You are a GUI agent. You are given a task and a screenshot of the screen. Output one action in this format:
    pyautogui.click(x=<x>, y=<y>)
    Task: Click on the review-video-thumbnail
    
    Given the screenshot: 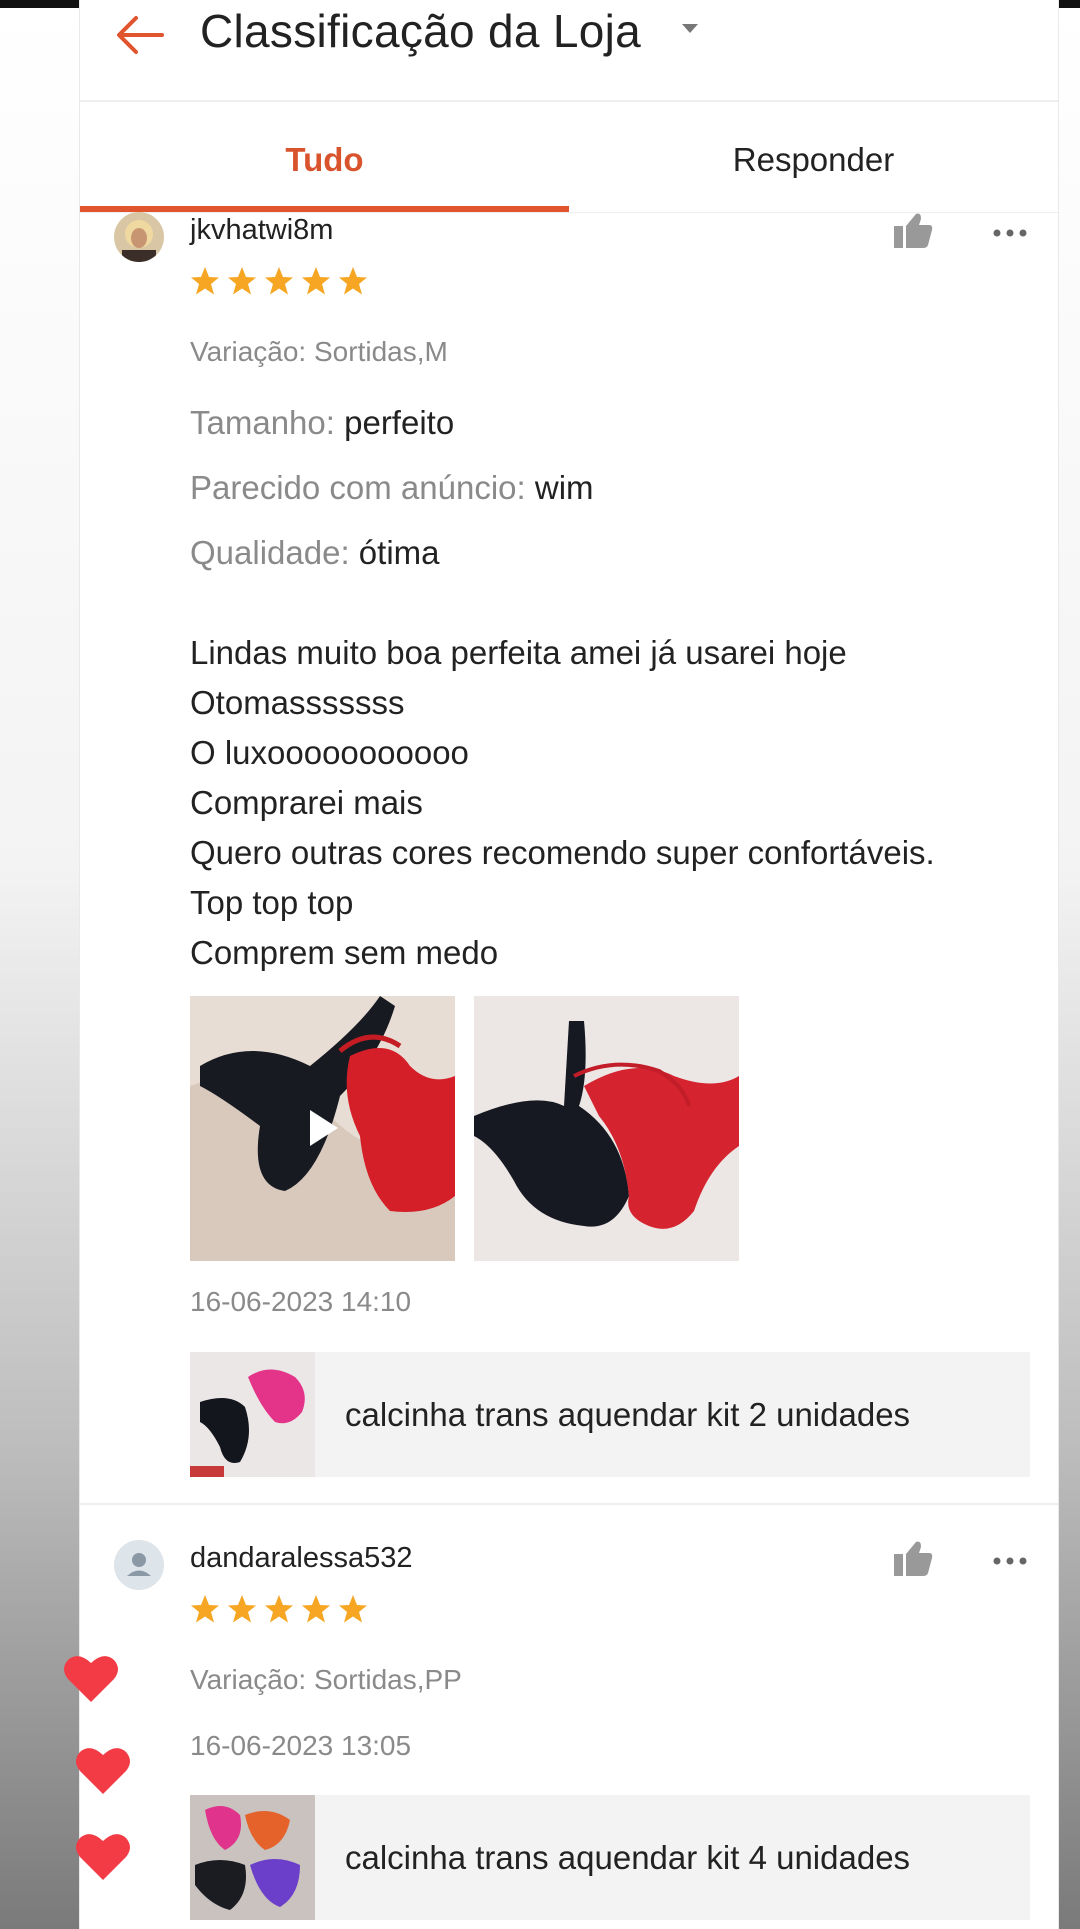 What is the action you would take?
    pyautogui.click(x=322, y=1128)
    